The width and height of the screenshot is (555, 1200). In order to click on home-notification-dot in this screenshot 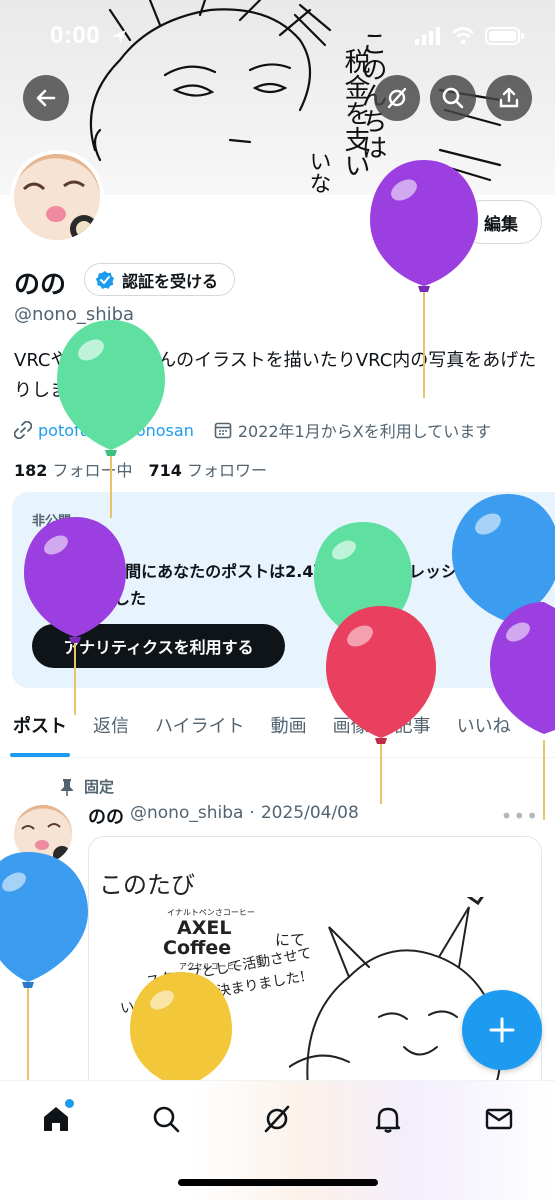, I will do `click(69, 1103)`.